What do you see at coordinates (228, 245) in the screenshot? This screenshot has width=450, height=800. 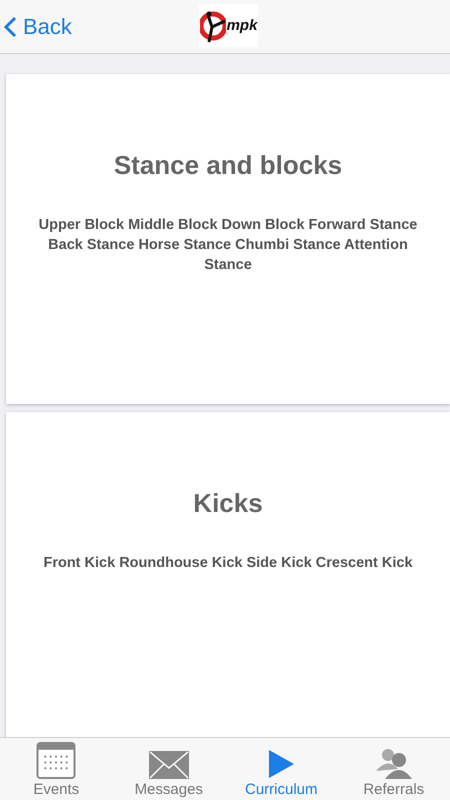 I see `card-text: Upper Block Middle Block Down Block Forward Stance Back Stance Horse Stance Chumbi Stance Attention Stance` at bounding box center [228, 245].